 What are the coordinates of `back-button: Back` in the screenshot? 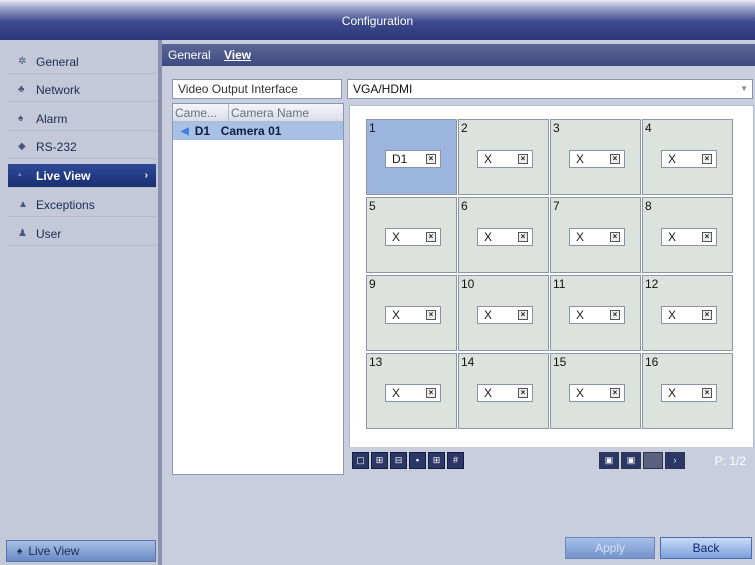 It's located at (706, 548).